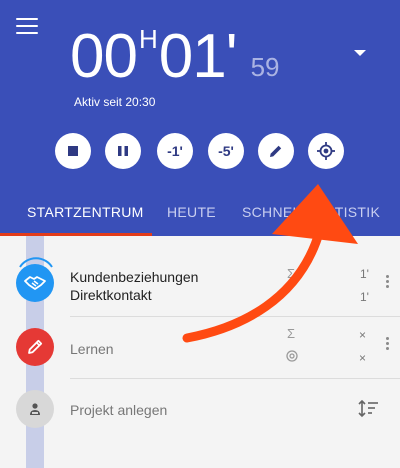 The height and width of the screenshot is (468, 400). What do you see at coordinates (119, 410) in the screenshot?
I see `item-title: Projekt anlegen` at bounding box center [119, 410].